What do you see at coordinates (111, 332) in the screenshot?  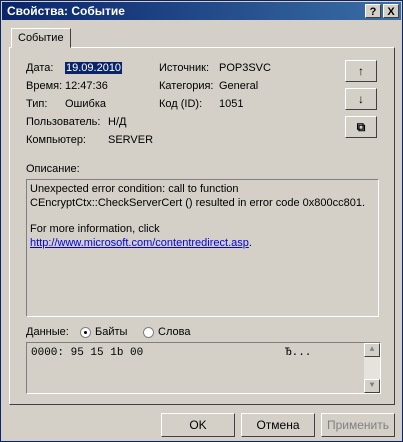 I see `bytes-radio-label: Байты` at bounding box center [111, 332].